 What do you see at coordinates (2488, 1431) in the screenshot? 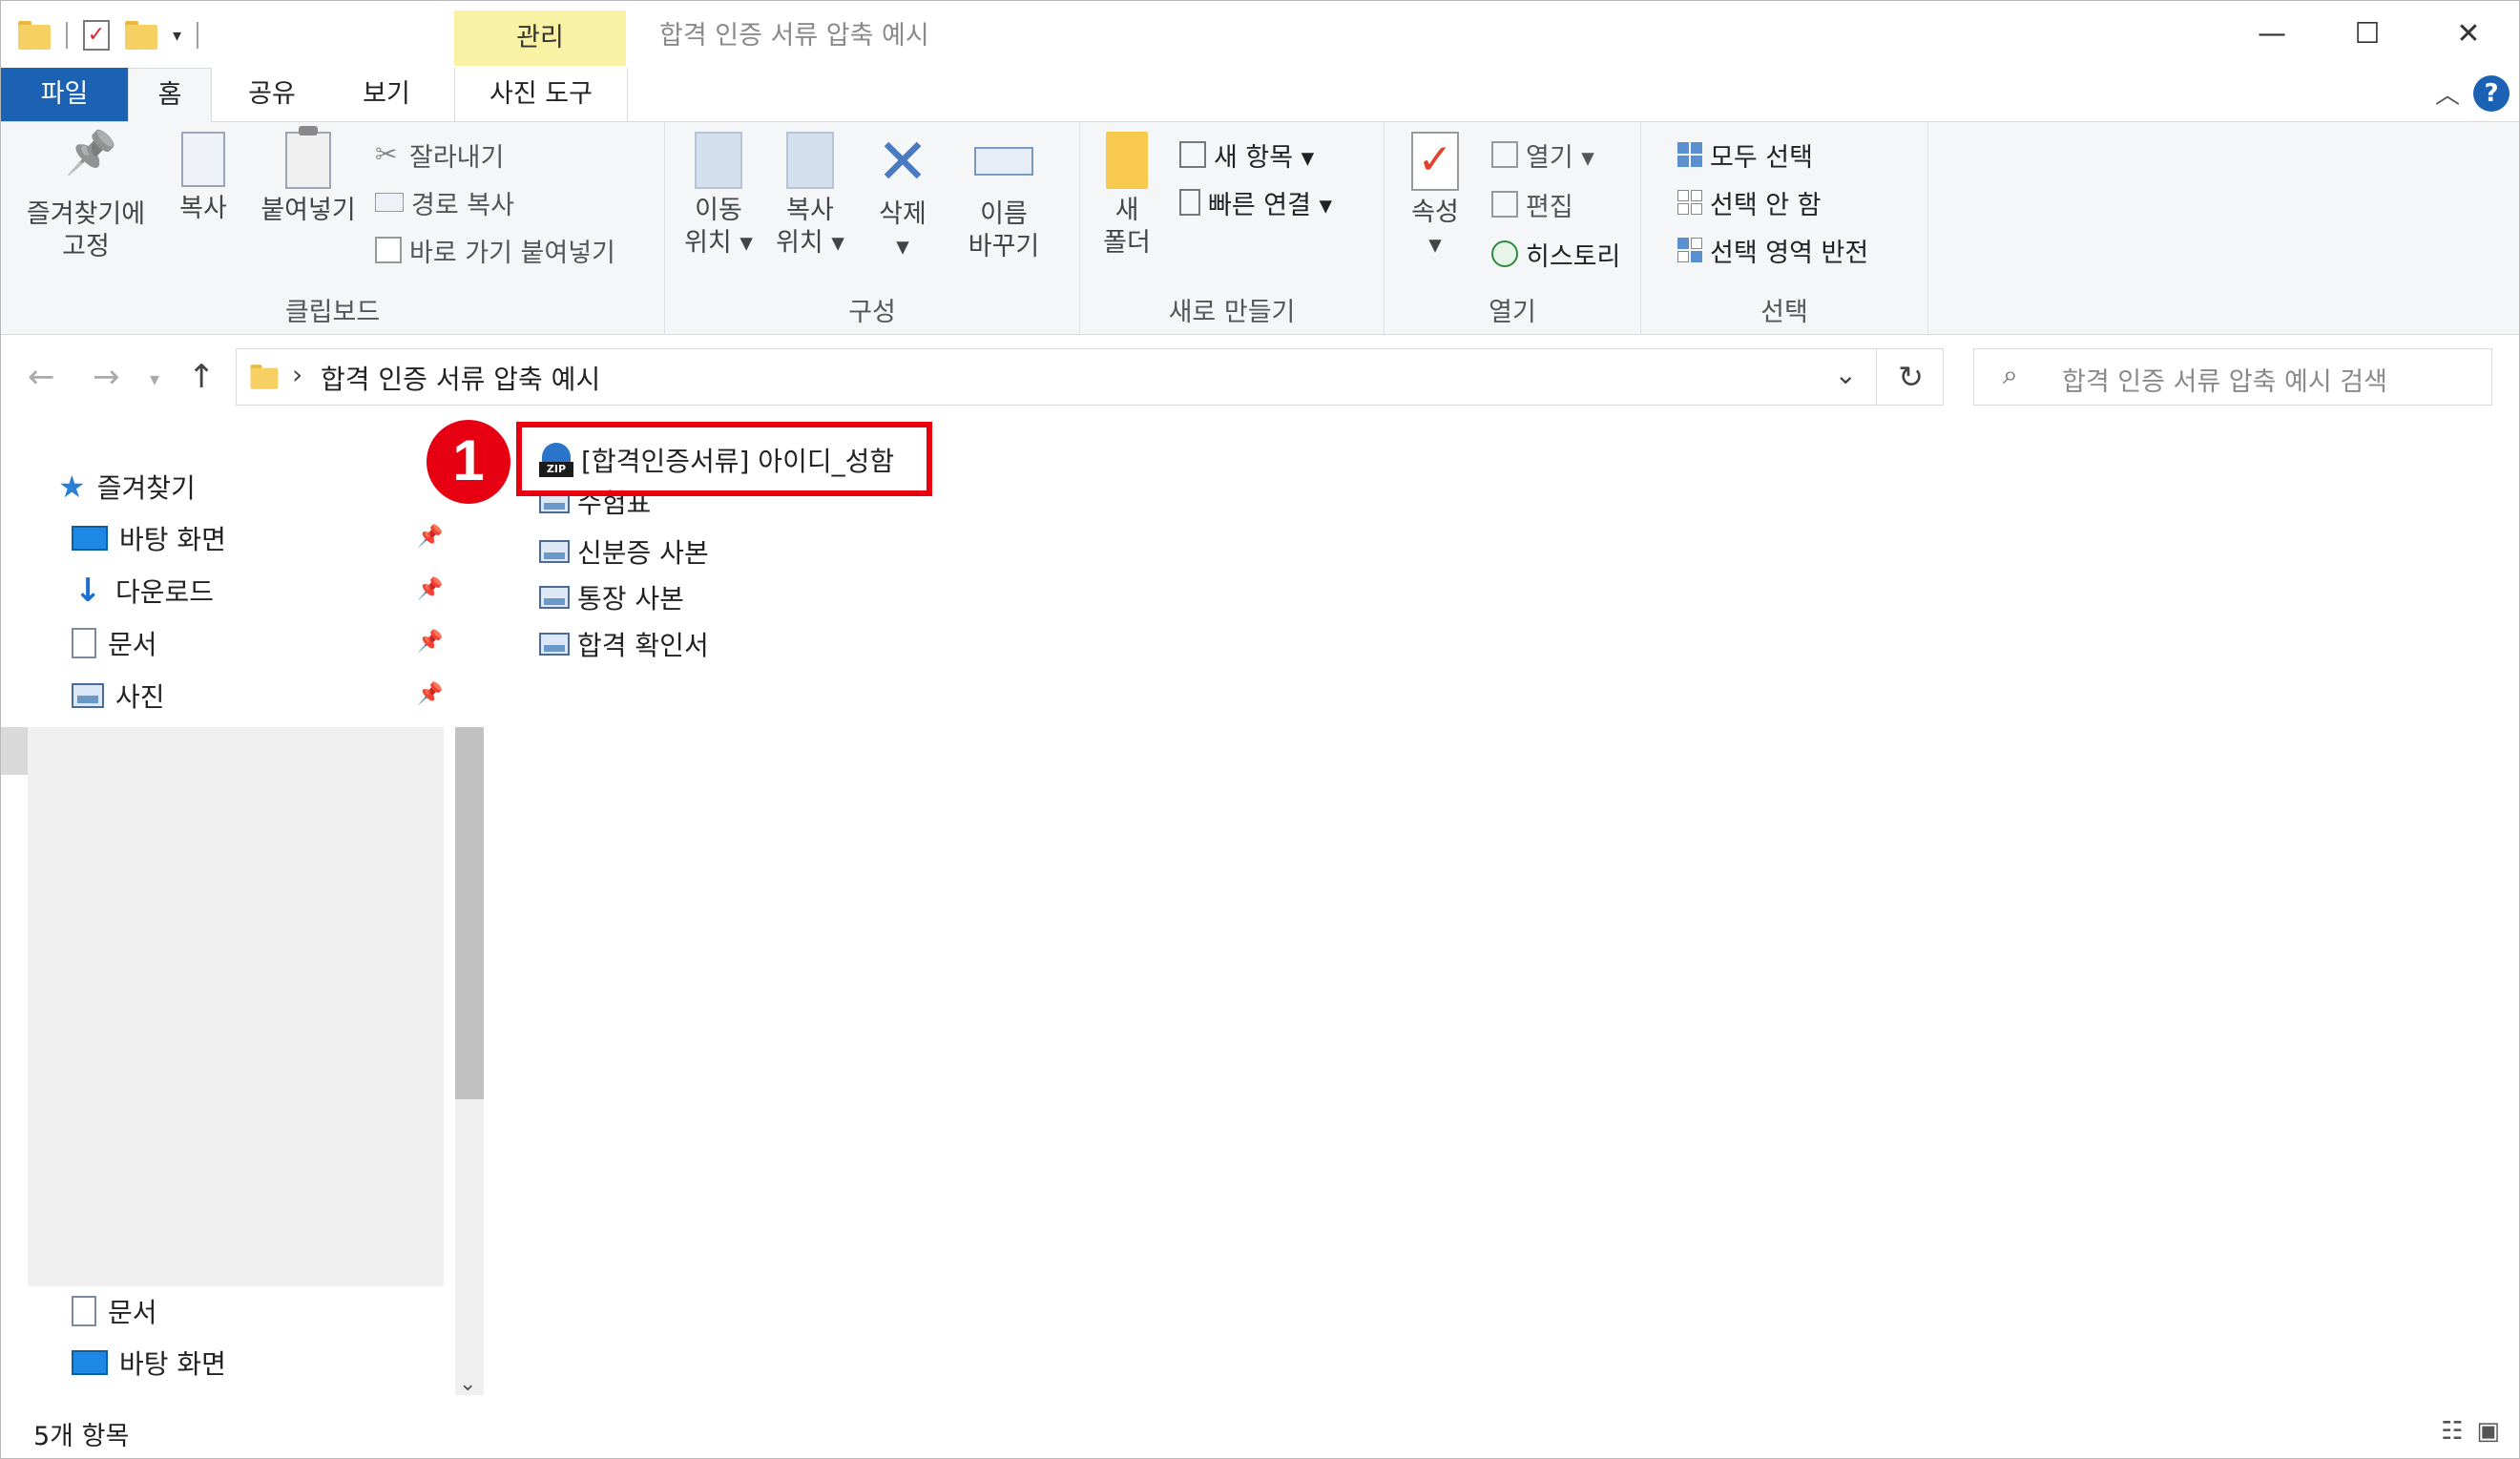
I see `large-icons-view-icon: ▣` at bounding box center [2488, 1431].